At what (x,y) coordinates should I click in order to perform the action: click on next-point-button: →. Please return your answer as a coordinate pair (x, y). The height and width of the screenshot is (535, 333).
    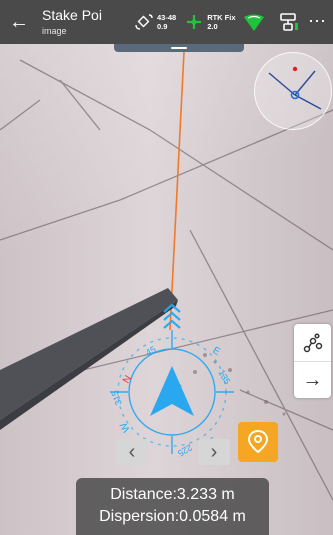
    Looking at the image, I should click on (312, 380).